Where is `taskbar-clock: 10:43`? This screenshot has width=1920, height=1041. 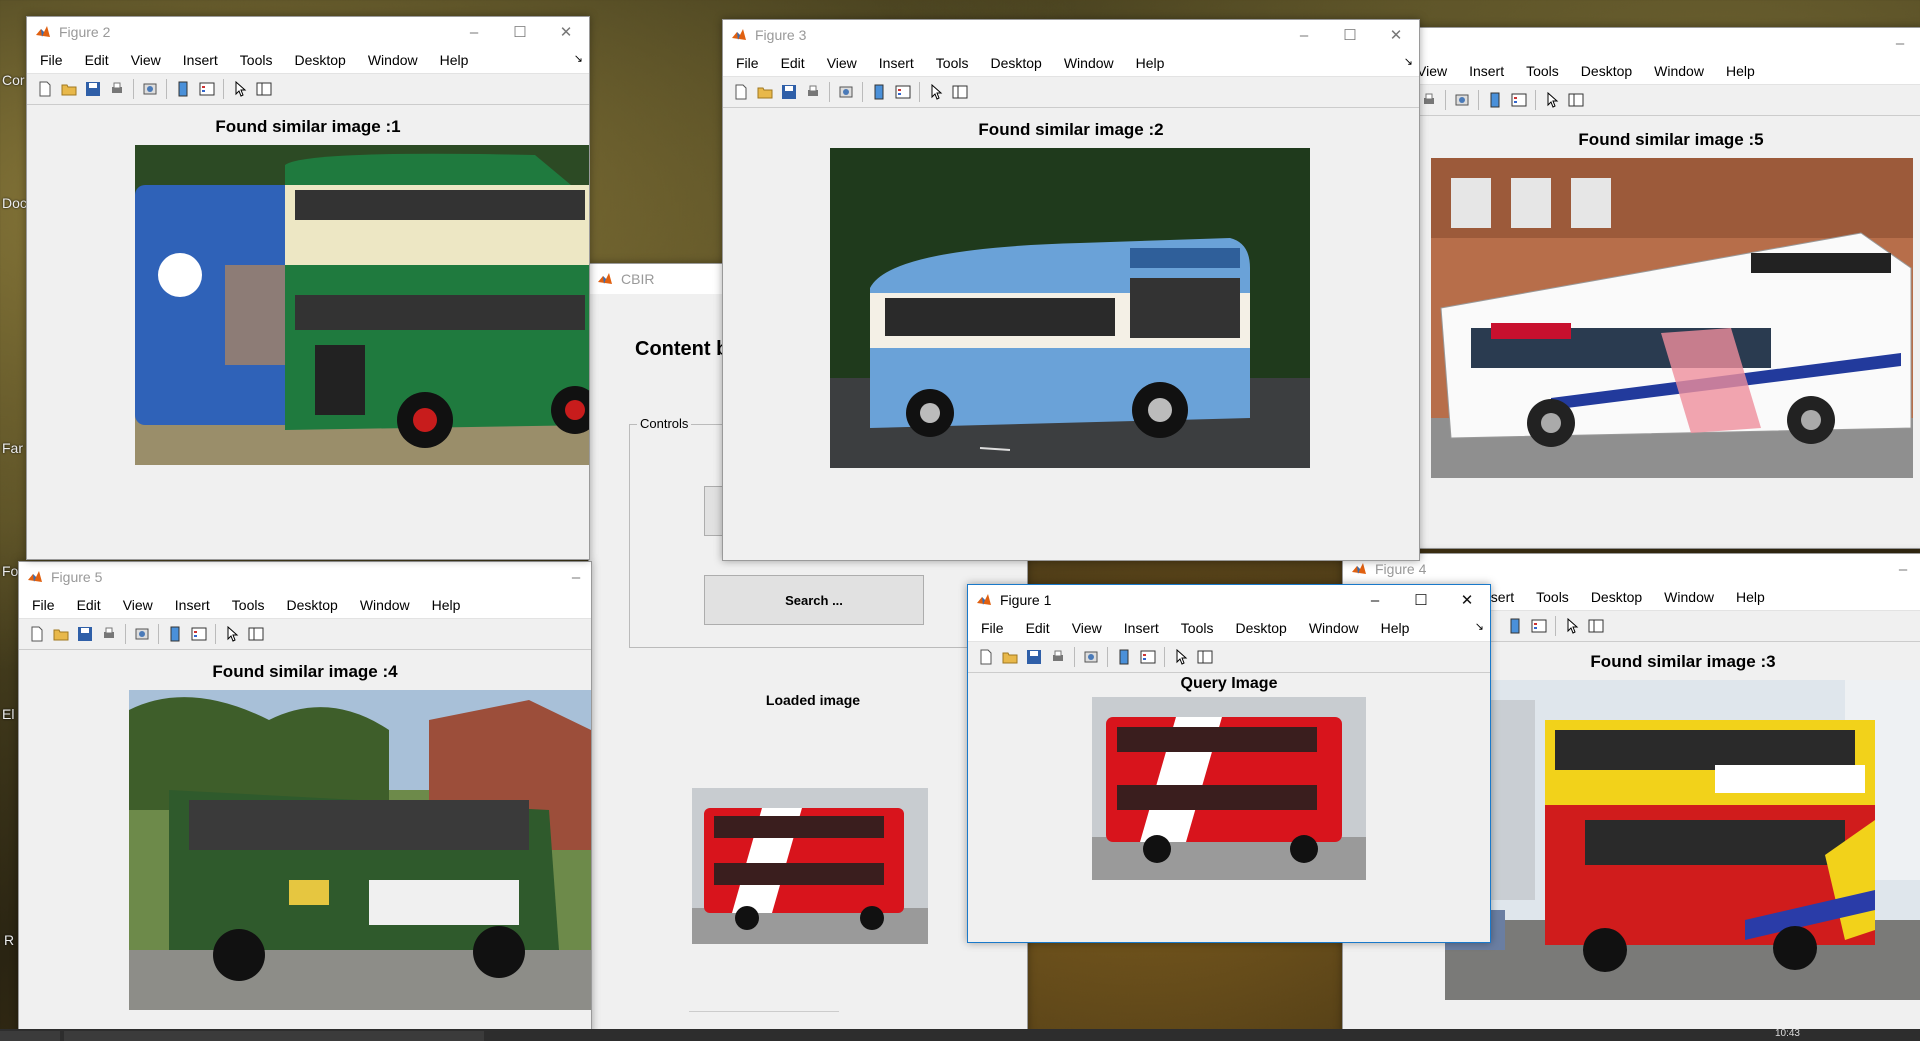
taskbar-clock: 10:43 is located at coordinates (1787, 1033).